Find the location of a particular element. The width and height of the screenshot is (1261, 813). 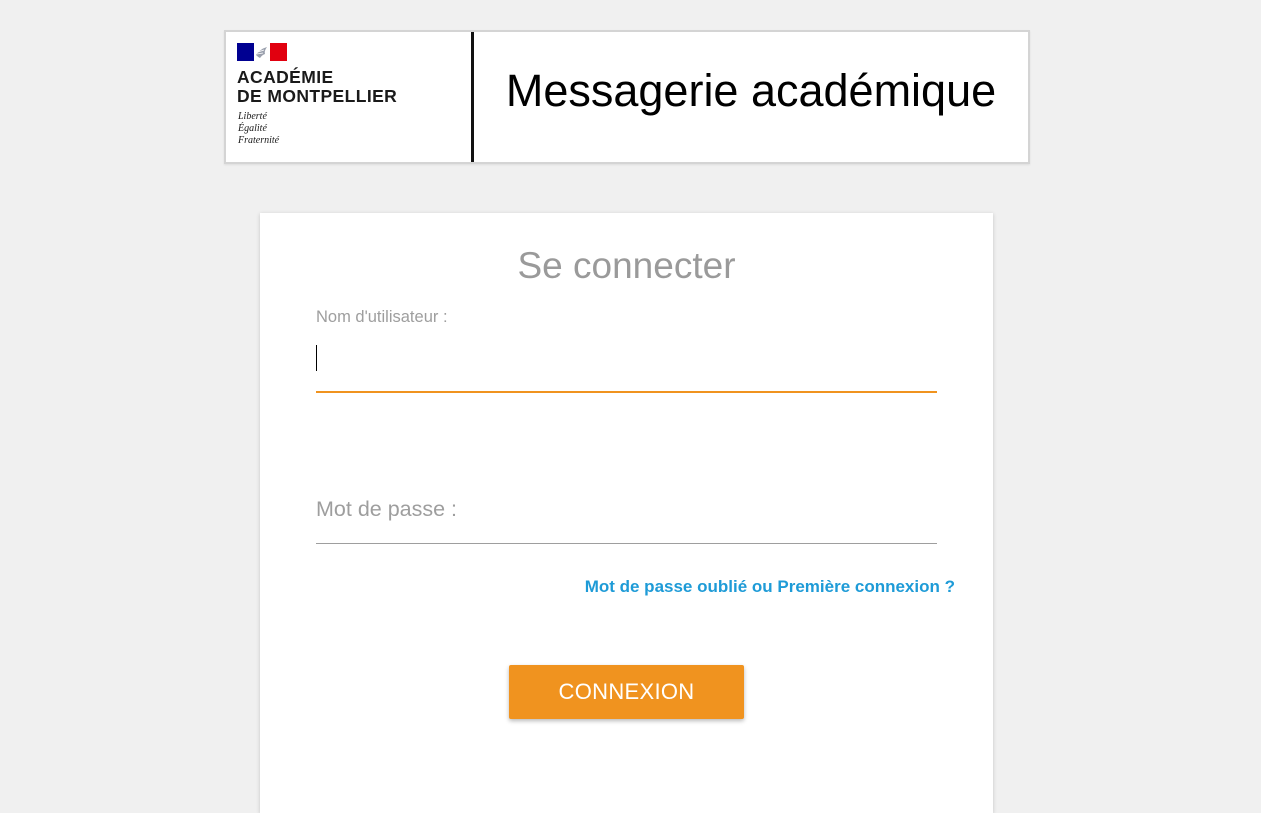

site-title: Messagerie académique is located at coordinates (751, 90).